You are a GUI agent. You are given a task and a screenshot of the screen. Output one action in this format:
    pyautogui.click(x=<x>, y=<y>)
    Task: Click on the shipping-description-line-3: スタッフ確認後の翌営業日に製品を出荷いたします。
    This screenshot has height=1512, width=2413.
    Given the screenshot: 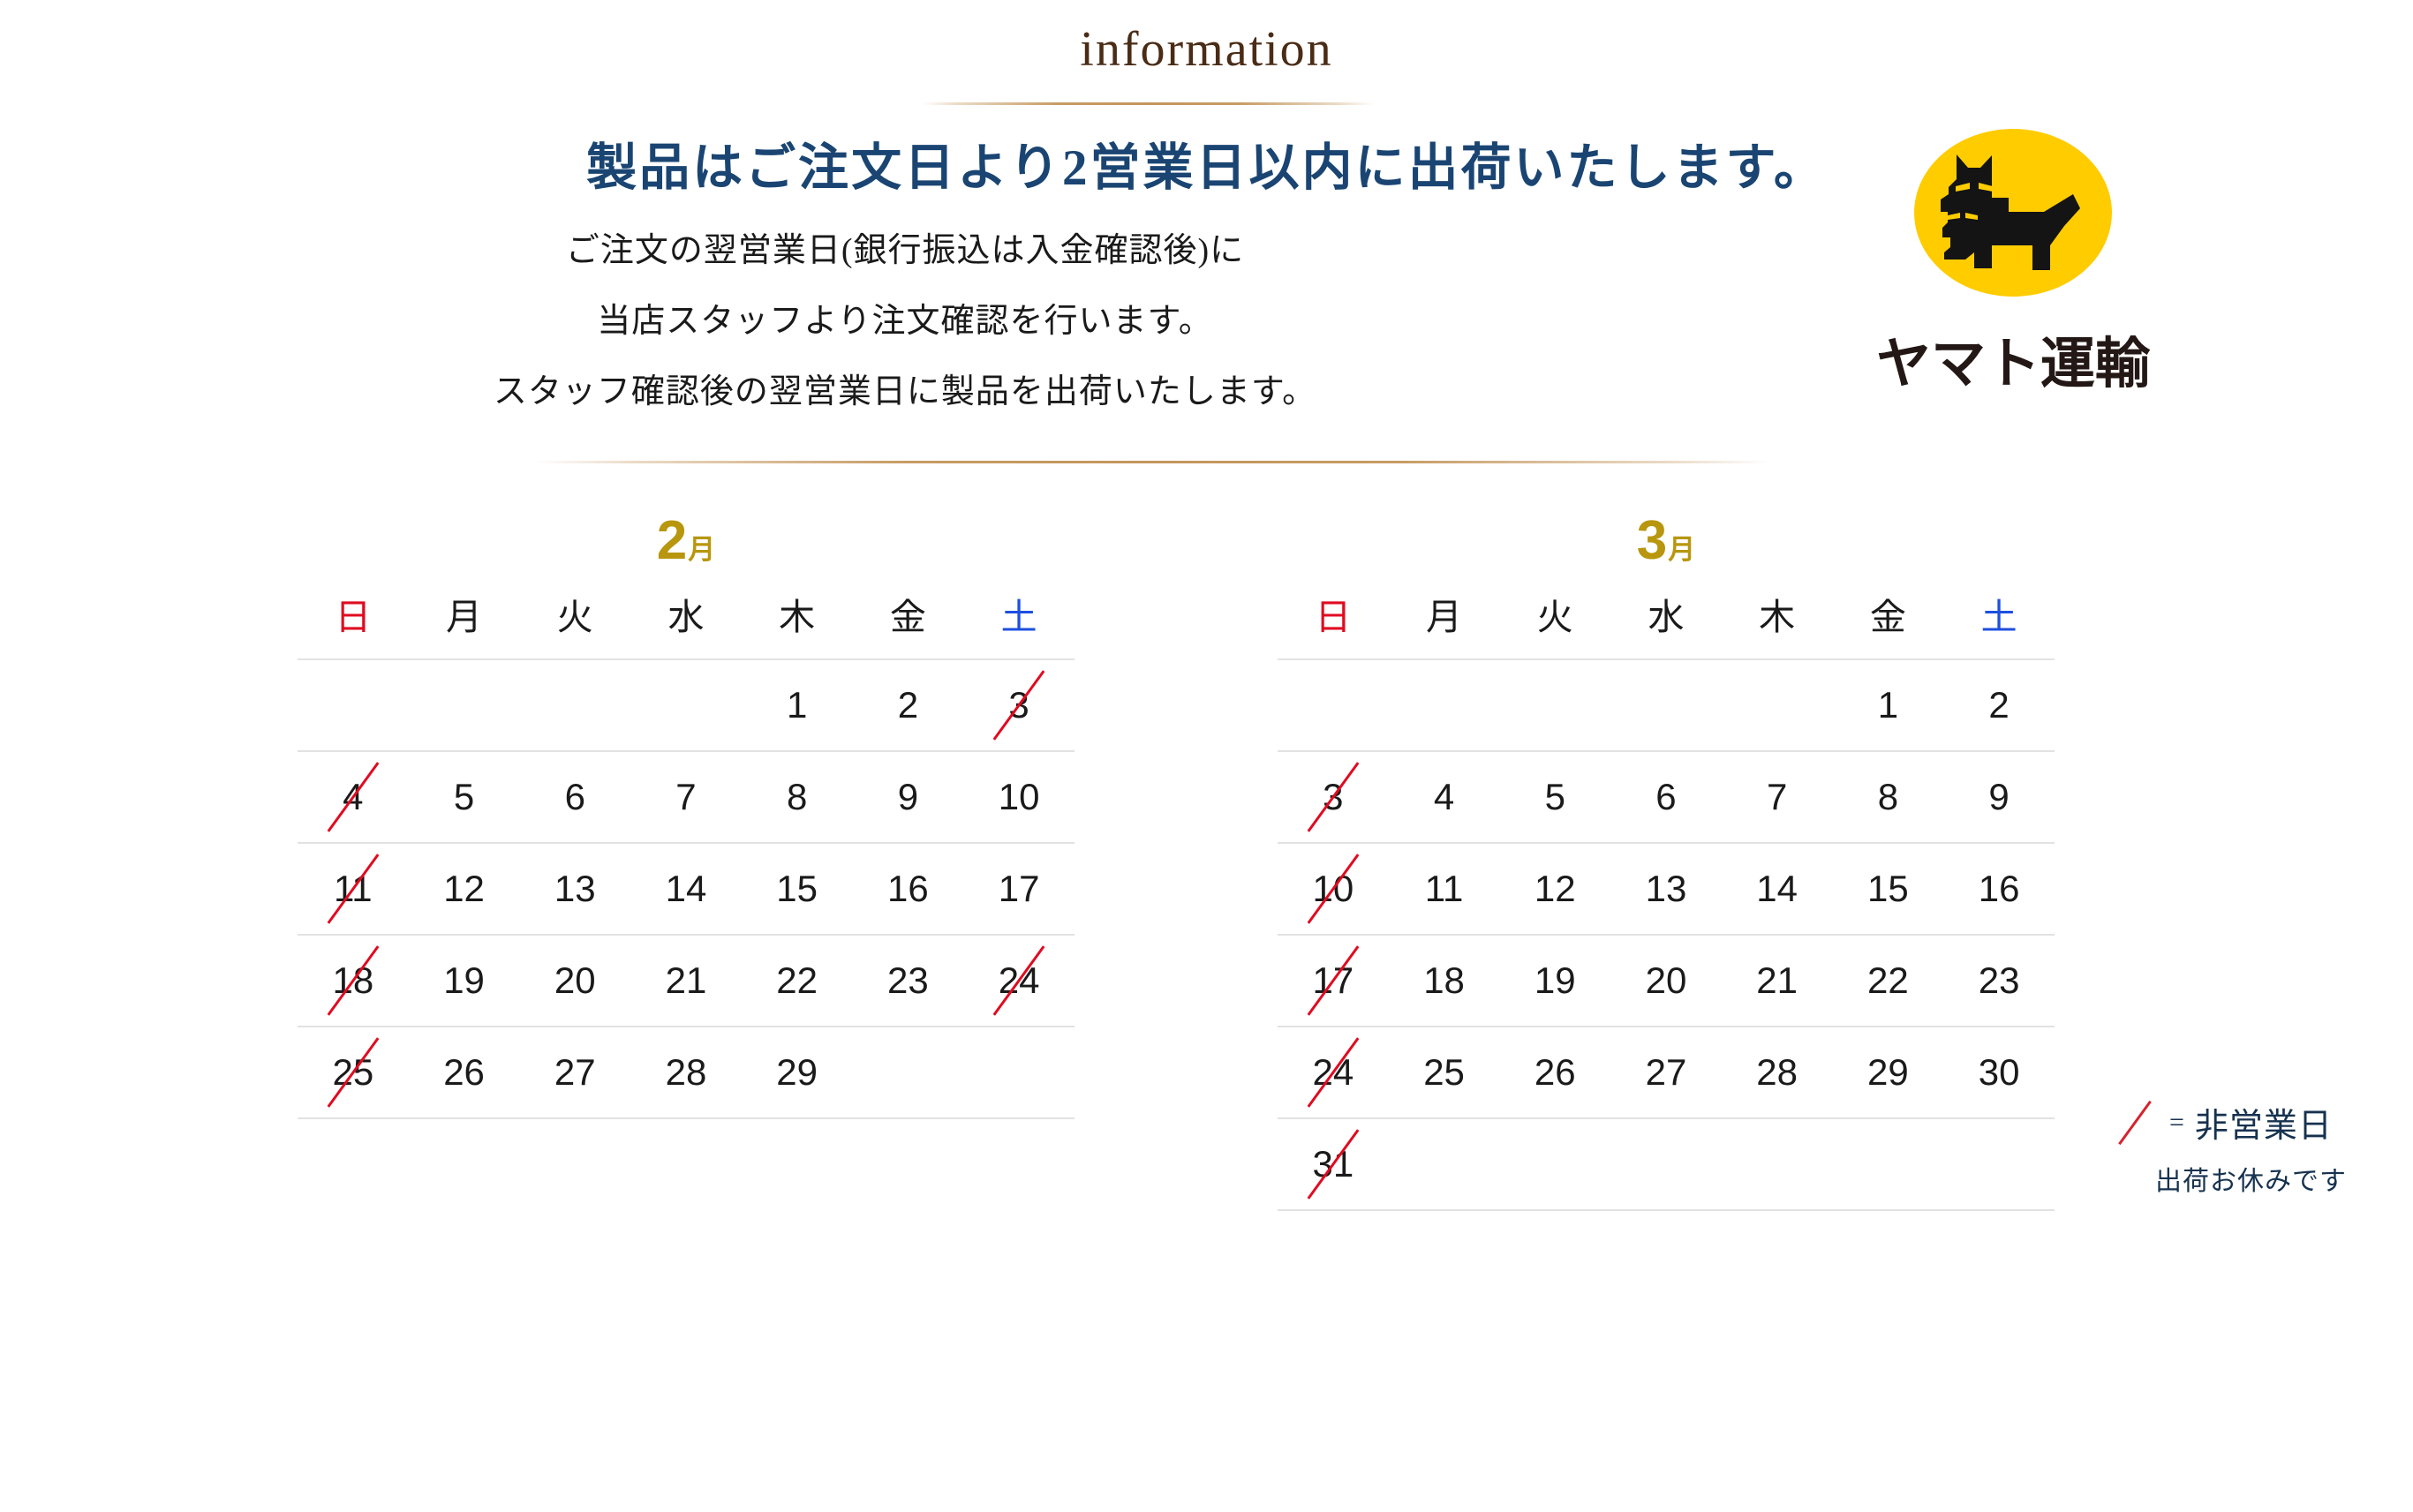 What is the action you would take?
    pyautogui.click(x=905, y=391)
    